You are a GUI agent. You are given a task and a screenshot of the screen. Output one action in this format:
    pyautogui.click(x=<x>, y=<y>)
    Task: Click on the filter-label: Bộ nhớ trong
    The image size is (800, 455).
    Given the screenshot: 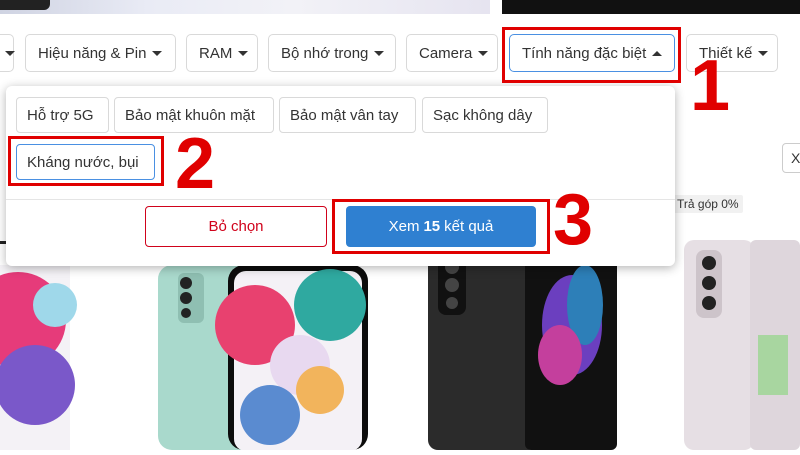 What is the action you would take?
    pyautogui.click(x=325, y=53)
    